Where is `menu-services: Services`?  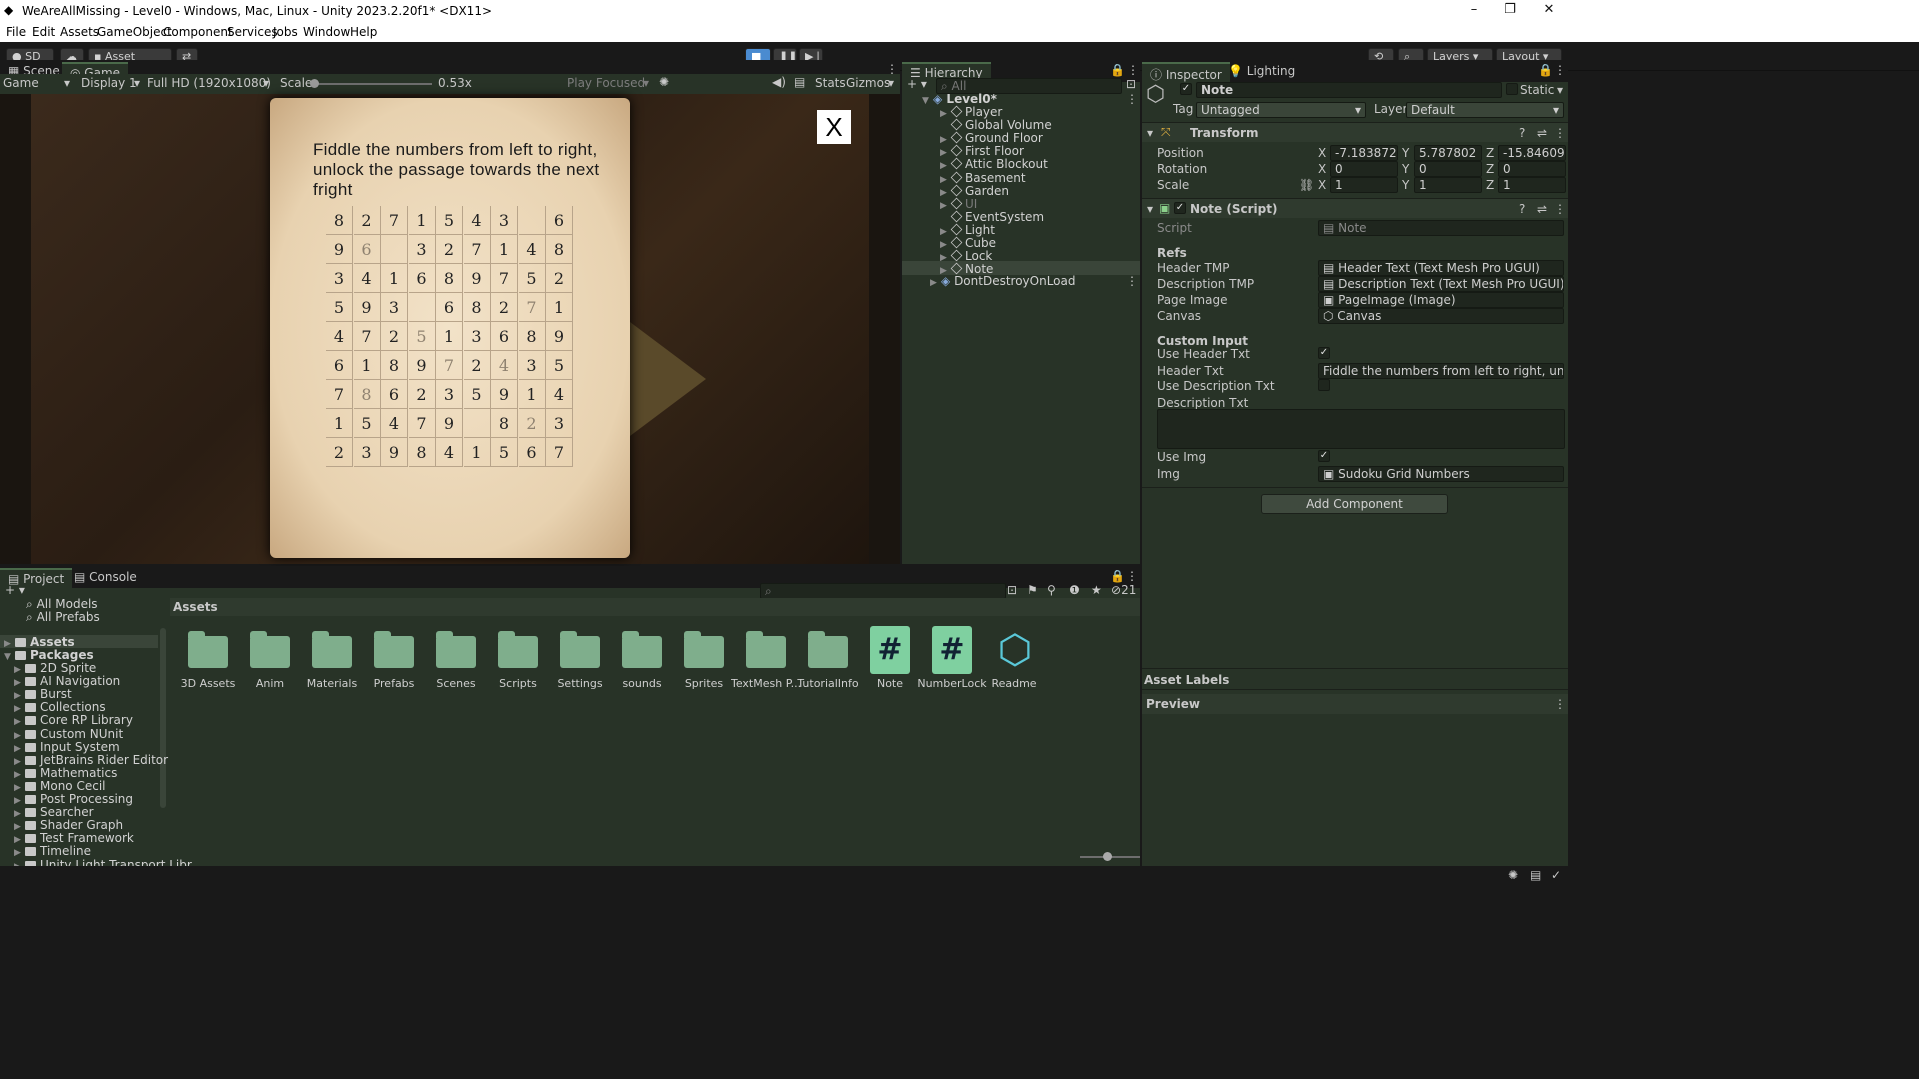
menu-services: Services is located at coordinates (252, 32).